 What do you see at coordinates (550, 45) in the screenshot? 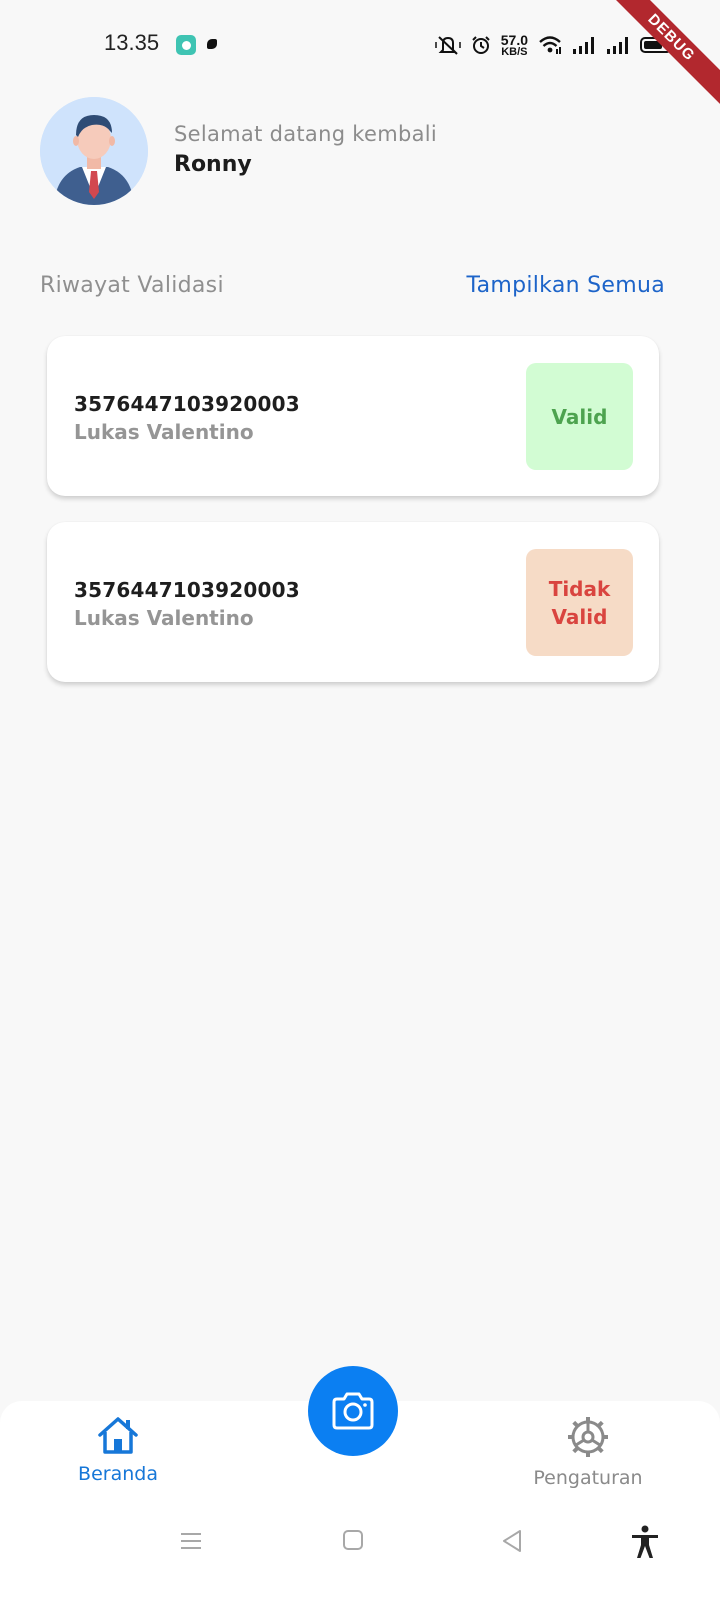
I see `wifi-icon` at bounding box center [550, 45].